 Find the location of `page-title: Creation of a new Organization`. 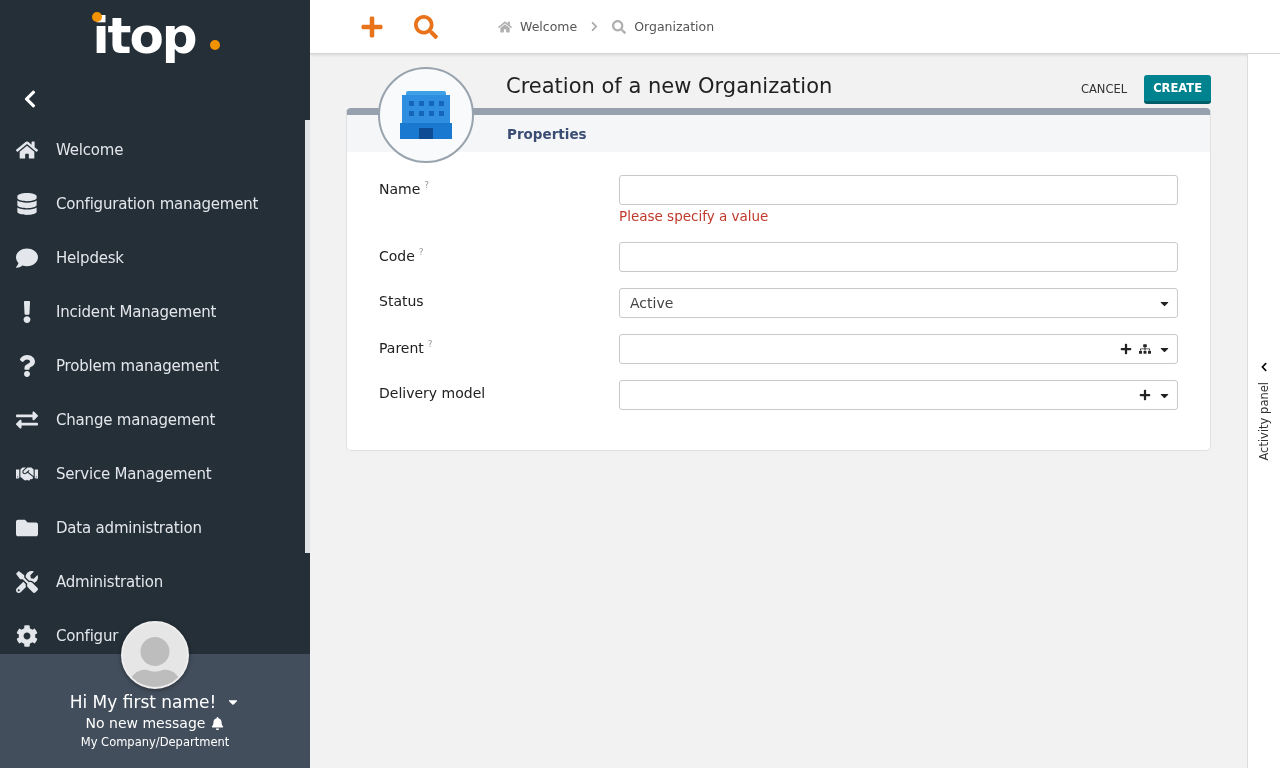

page-title: Creation of a new Organization is located at coordinates (669, 86).